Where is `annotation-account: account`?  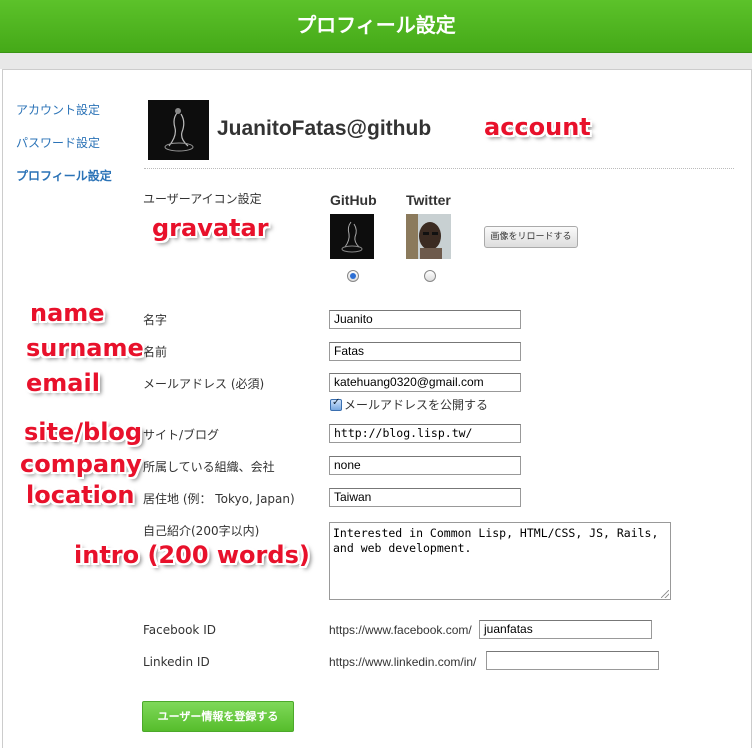
annotation-account: account is located at coordinates (537, 127).